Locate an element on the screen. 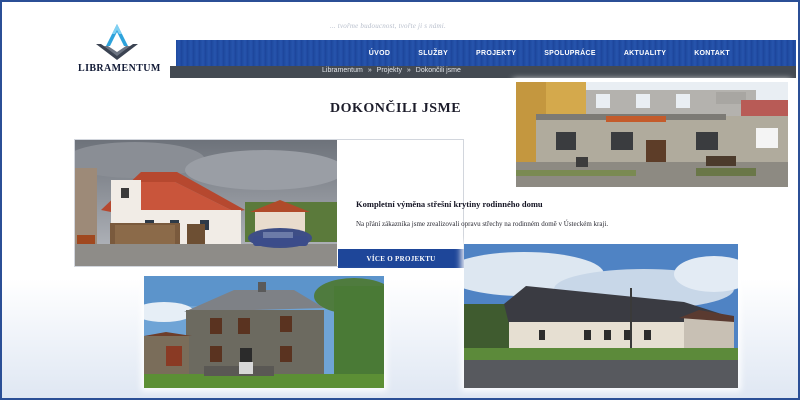 The width and height of the screenshot is (800, 400). site-logo: LIBRAMENTUM is located at coordinates (92, 44).